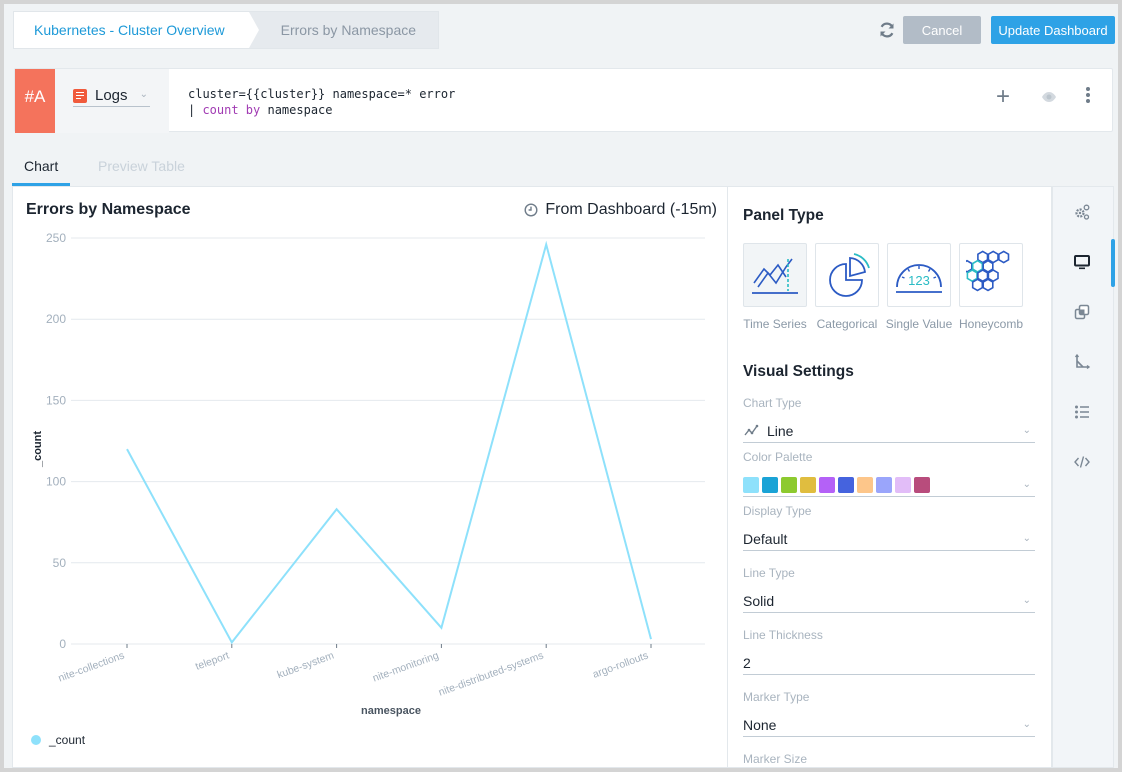  I want to click on query-pipe: |, so click(195, 110).